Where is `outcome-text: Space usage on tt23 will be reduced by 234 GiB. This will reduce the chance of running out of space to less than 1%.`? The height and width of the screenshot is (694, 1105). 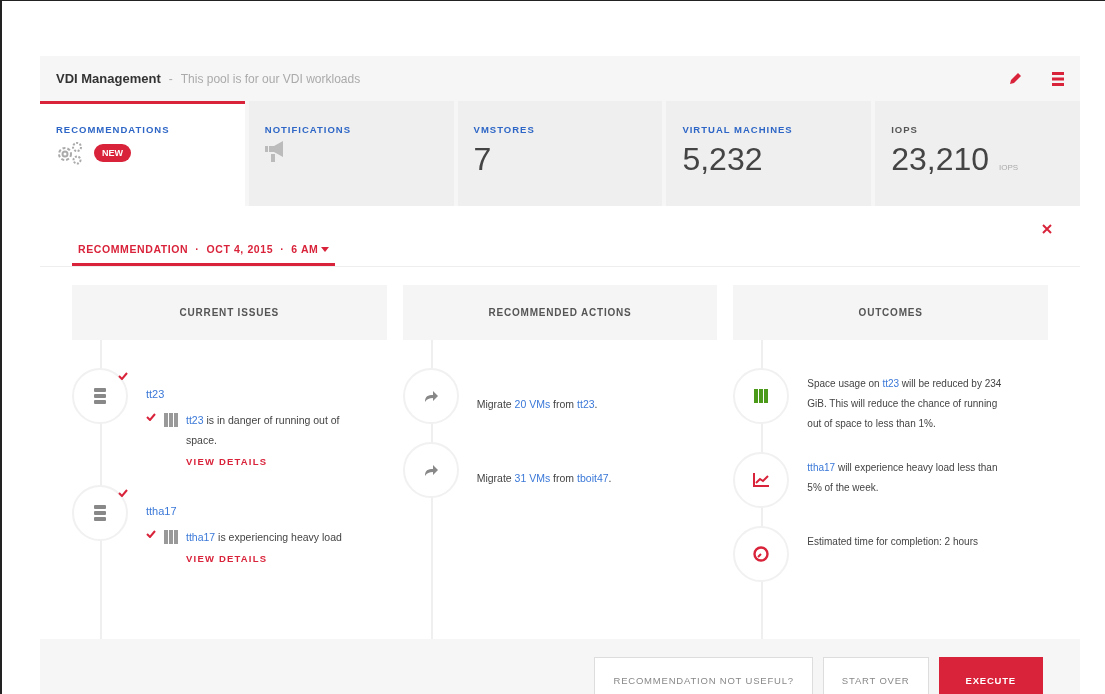 outcome-text: Space usage on tt23 will be reduced by 234 GiB. This will reduce the chance of running out of space to less than 1%. is located at coordinates (905, 404).